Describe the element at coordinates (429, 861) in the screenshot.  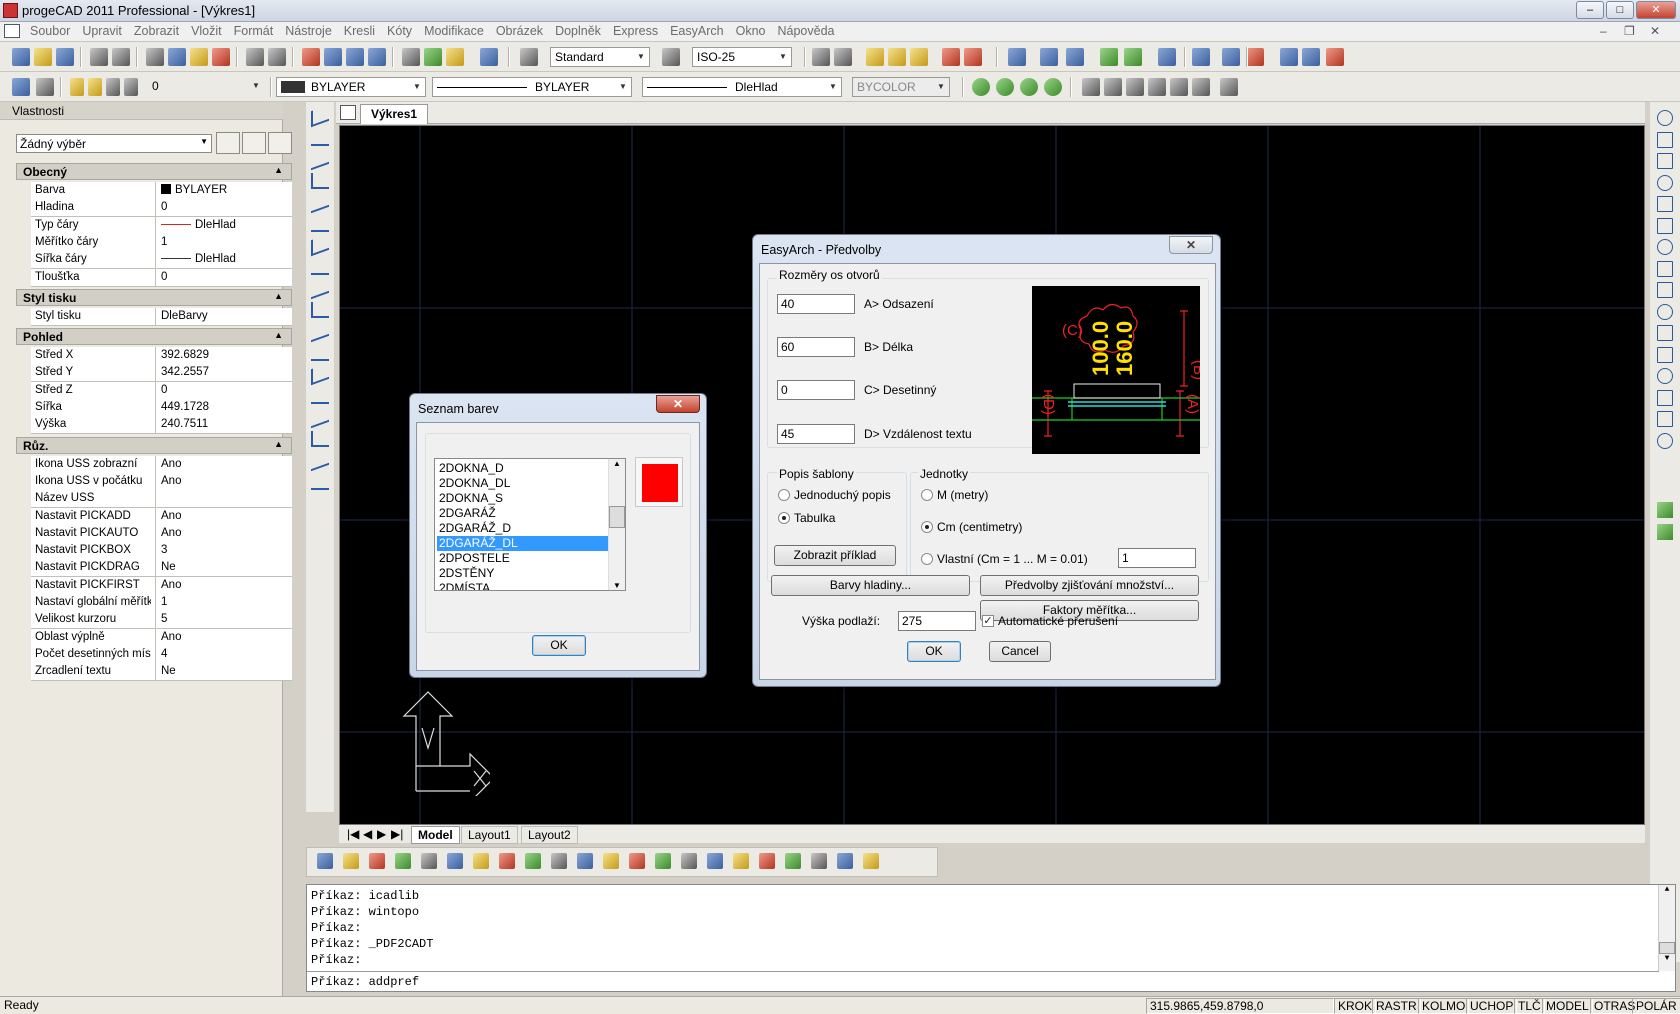
I see `layer-off-icon` at that location.